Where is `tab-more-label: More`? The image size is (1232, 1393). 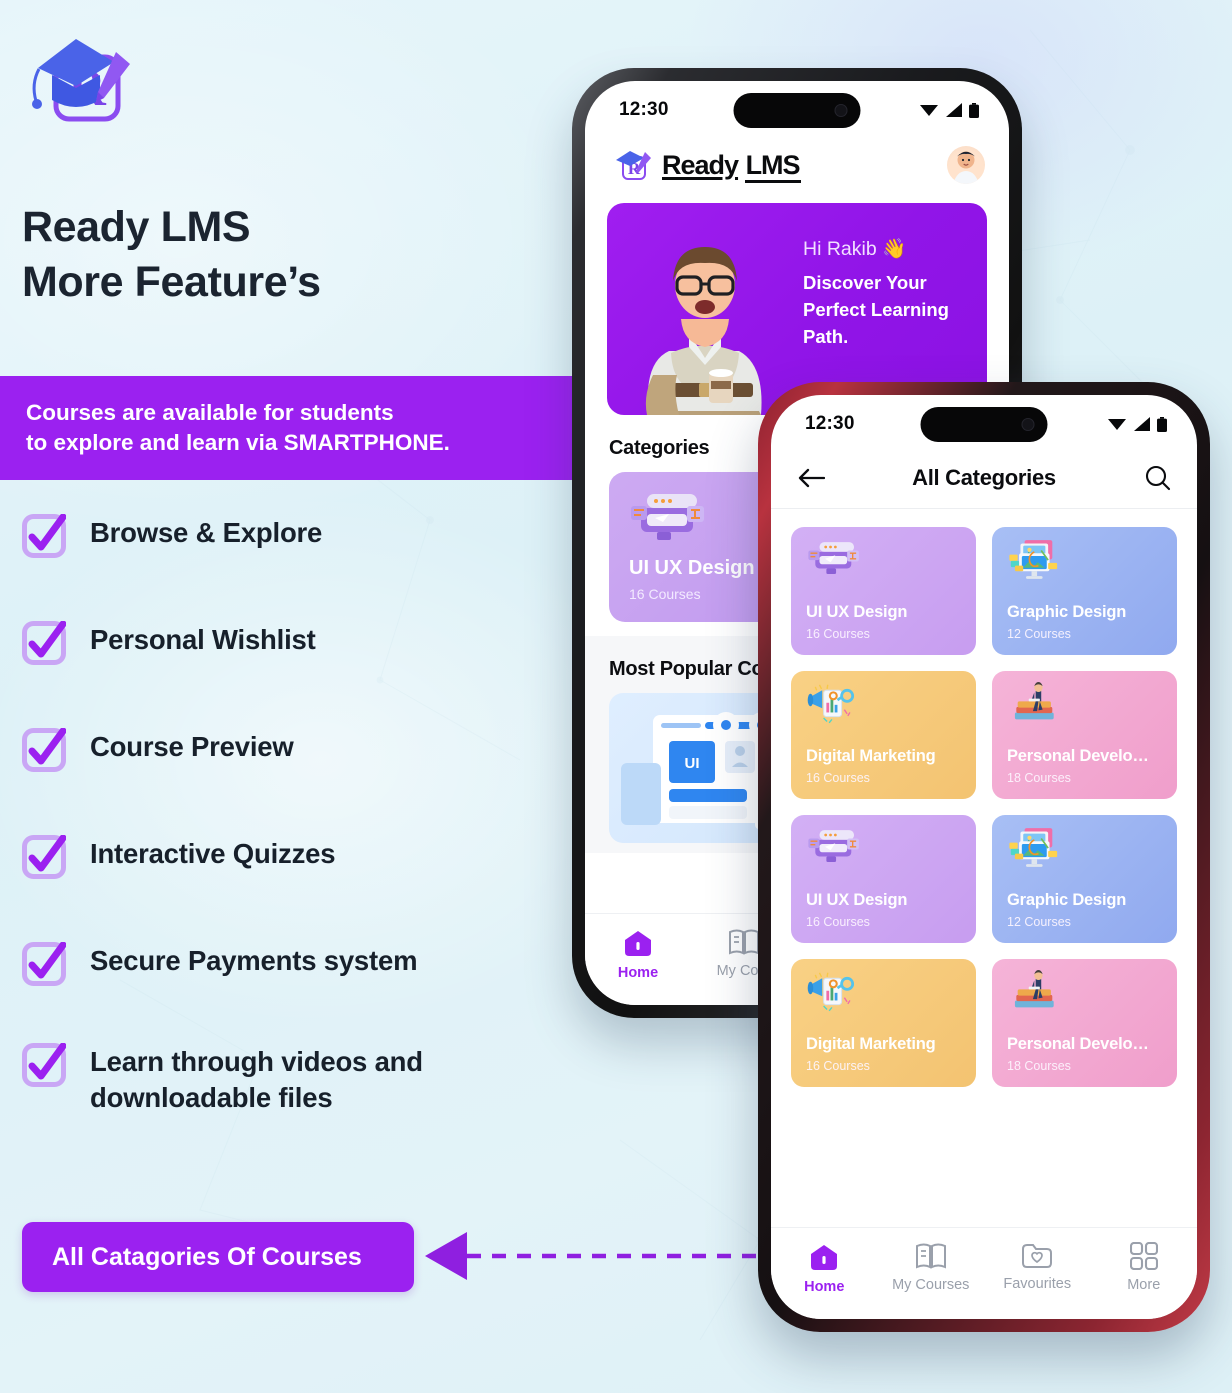
tab-more-label: More is located at coordinates (1144, 1285).